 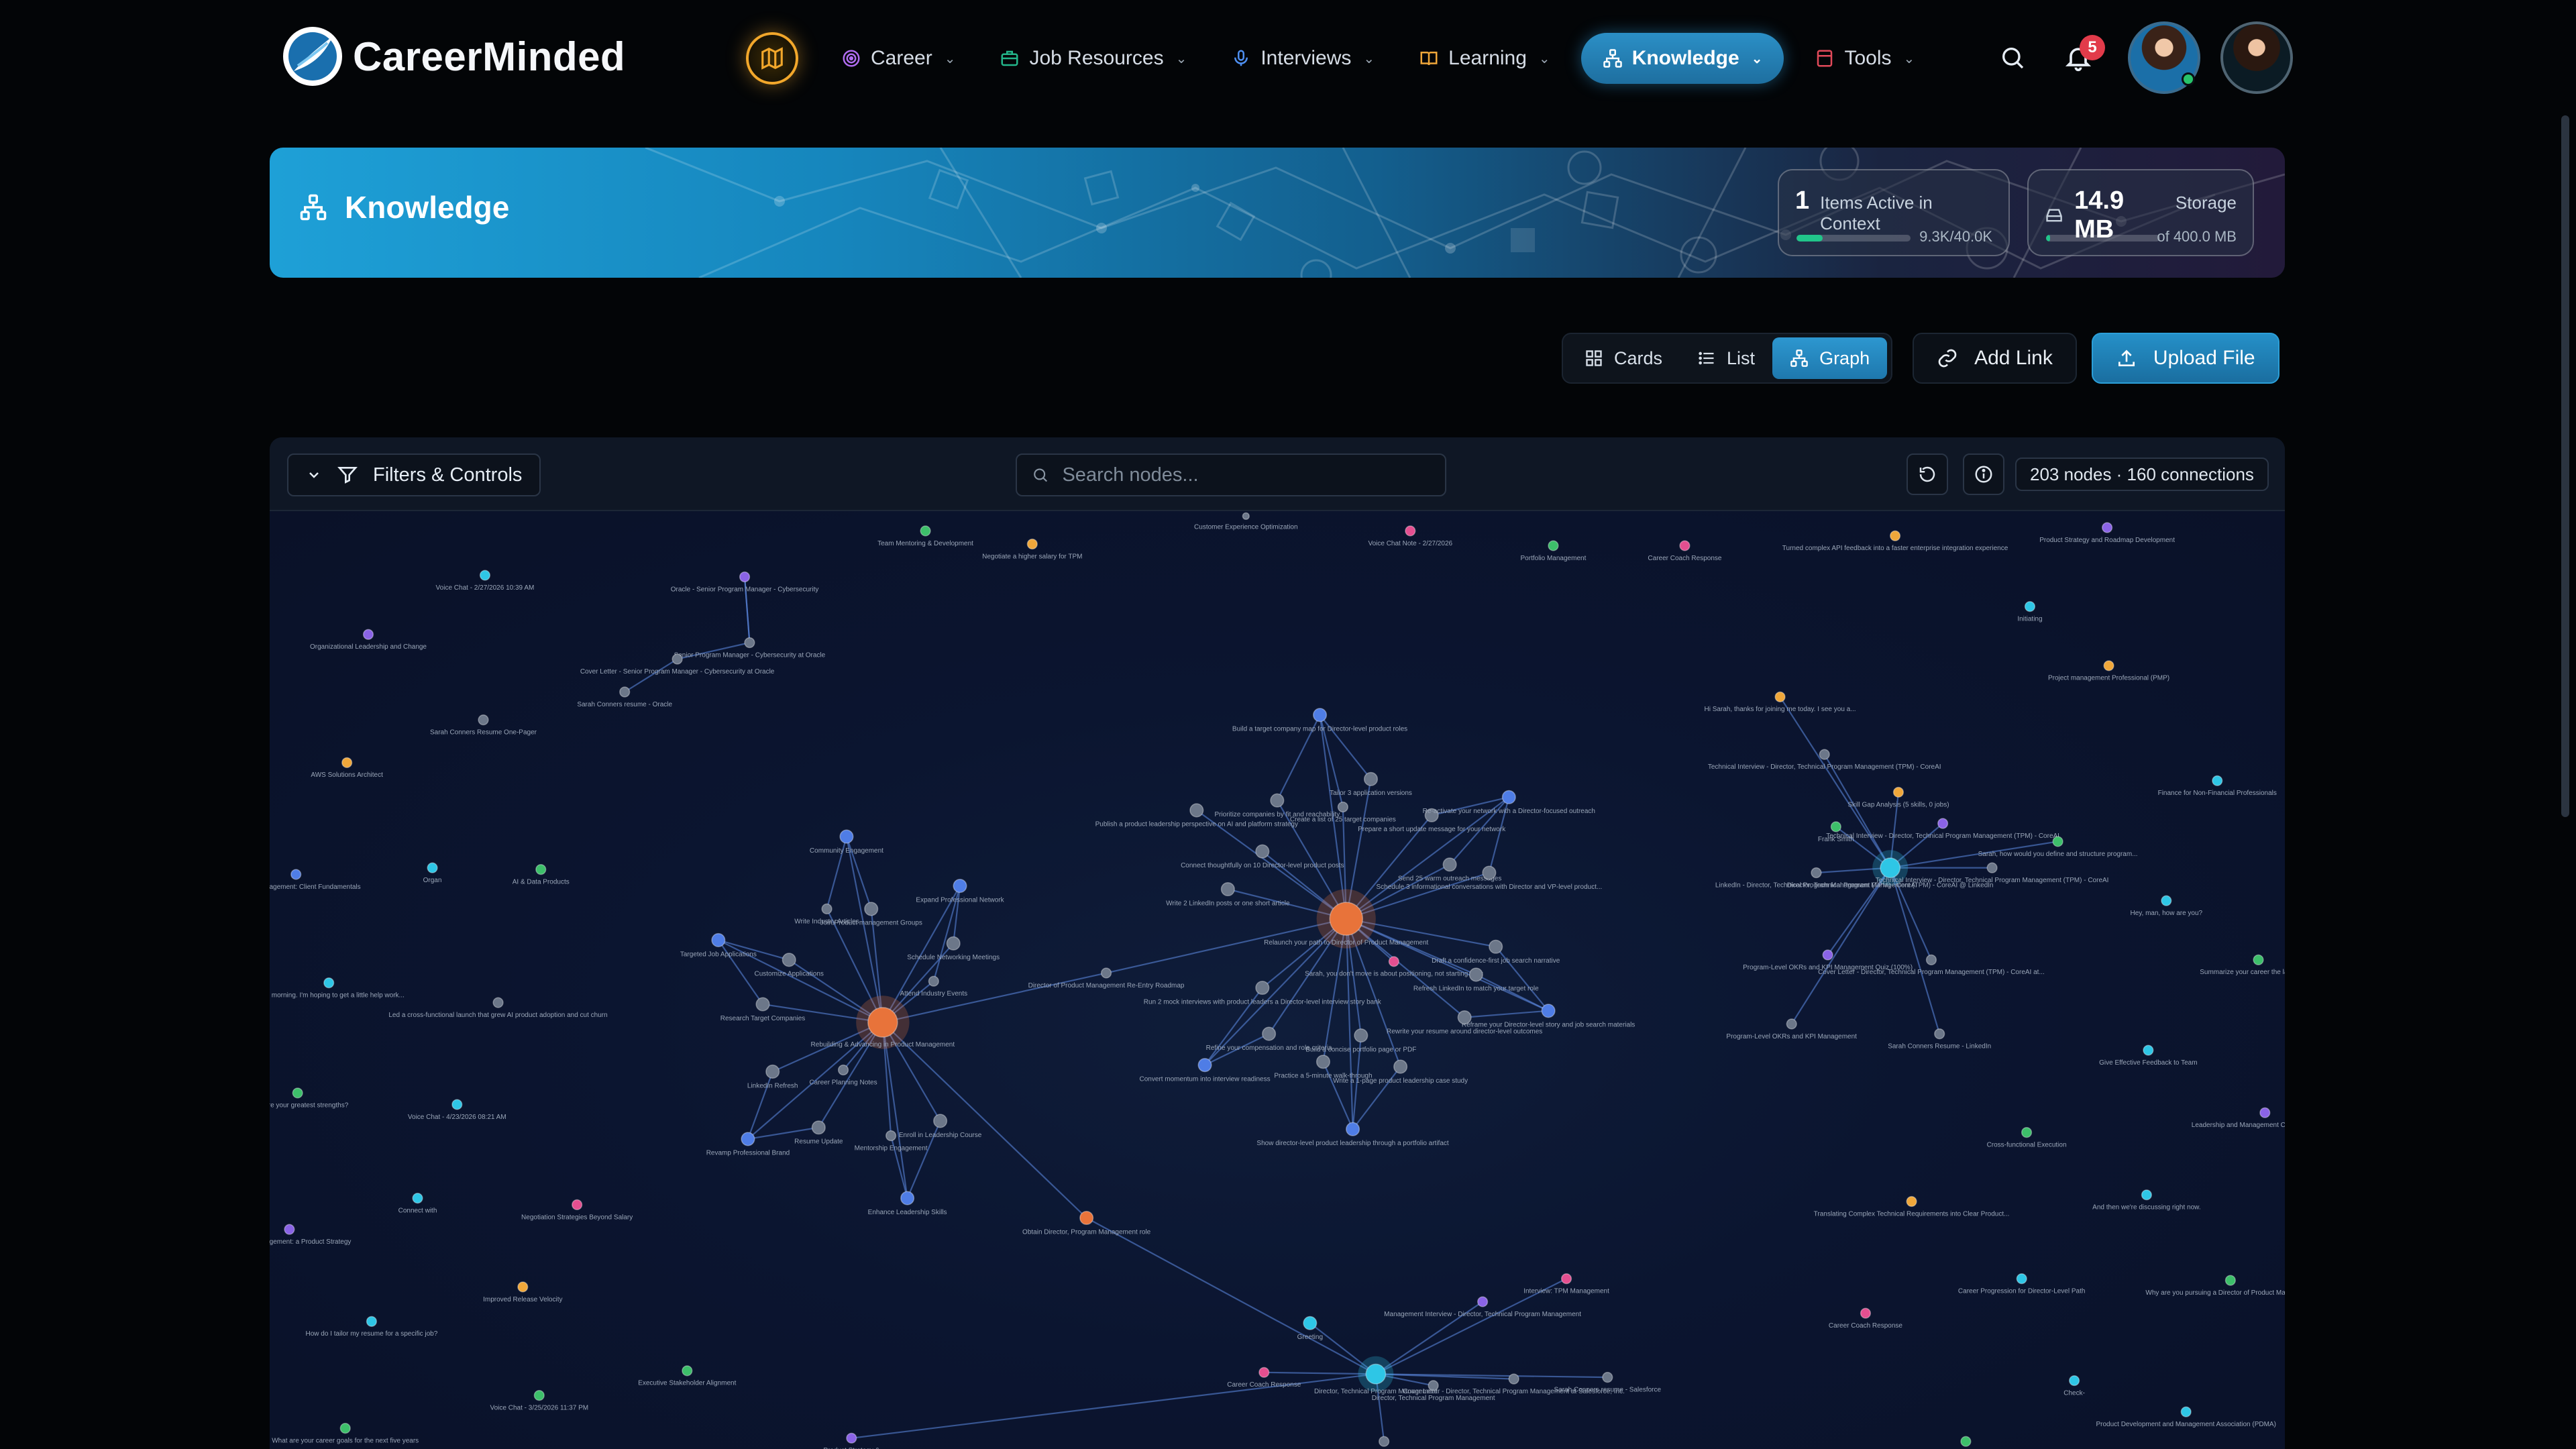 What do you see at coordinates (1303, 58) in the screenshot?
I see `nav-interviews: Interviews ⌄` at bounding box center [1303, 58].